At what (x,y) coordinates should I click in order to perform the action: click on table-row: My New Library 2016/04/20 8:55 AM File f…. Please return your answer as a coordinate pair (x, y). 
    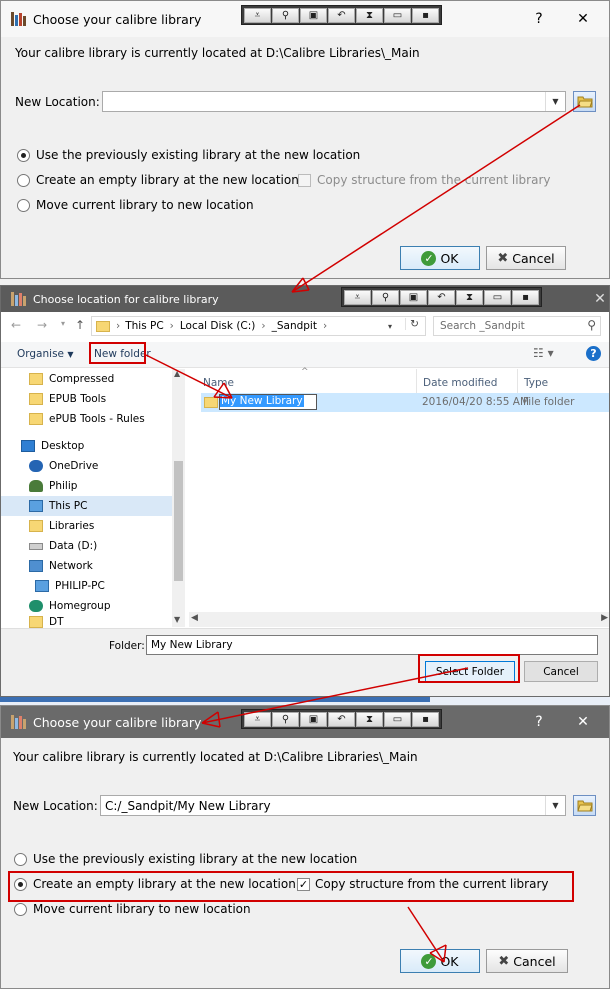
    Looking at the image, I should click on (405, 402).